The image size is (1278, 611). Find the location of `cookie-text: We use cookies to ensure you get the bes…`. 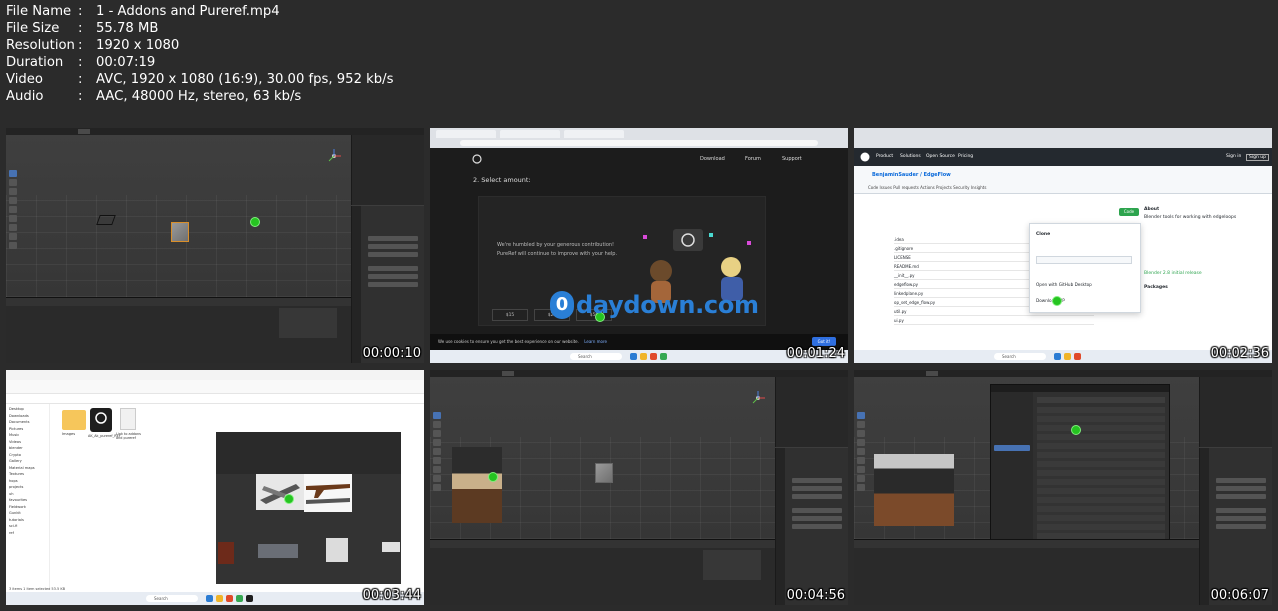

cookie-text: We use cookies to ensure you get the bes… is located at coordinates (508, 341).